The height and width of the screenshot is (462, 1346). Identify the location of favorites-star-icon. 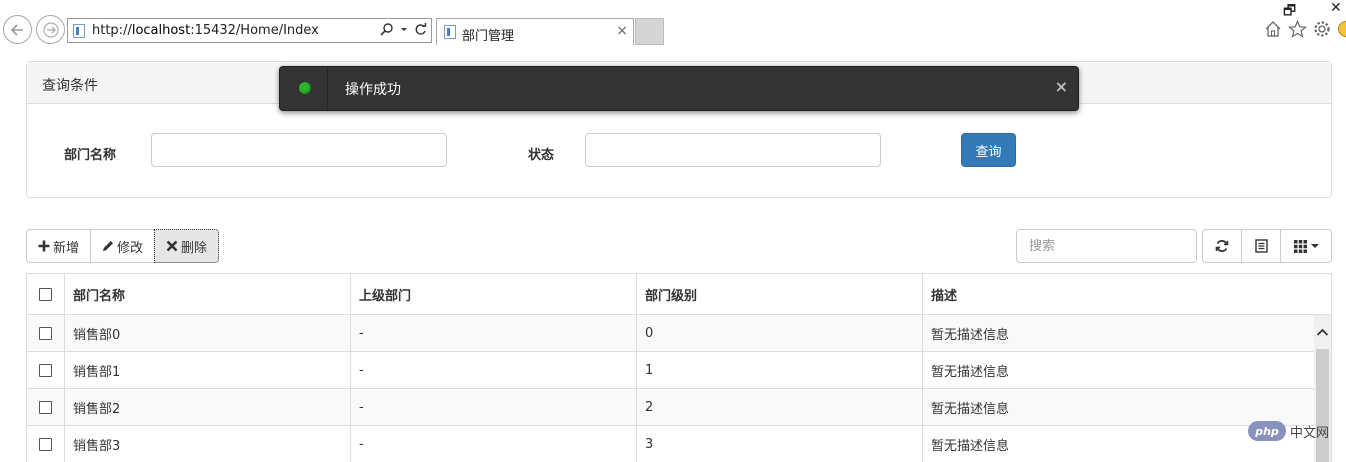
(1297, 29).